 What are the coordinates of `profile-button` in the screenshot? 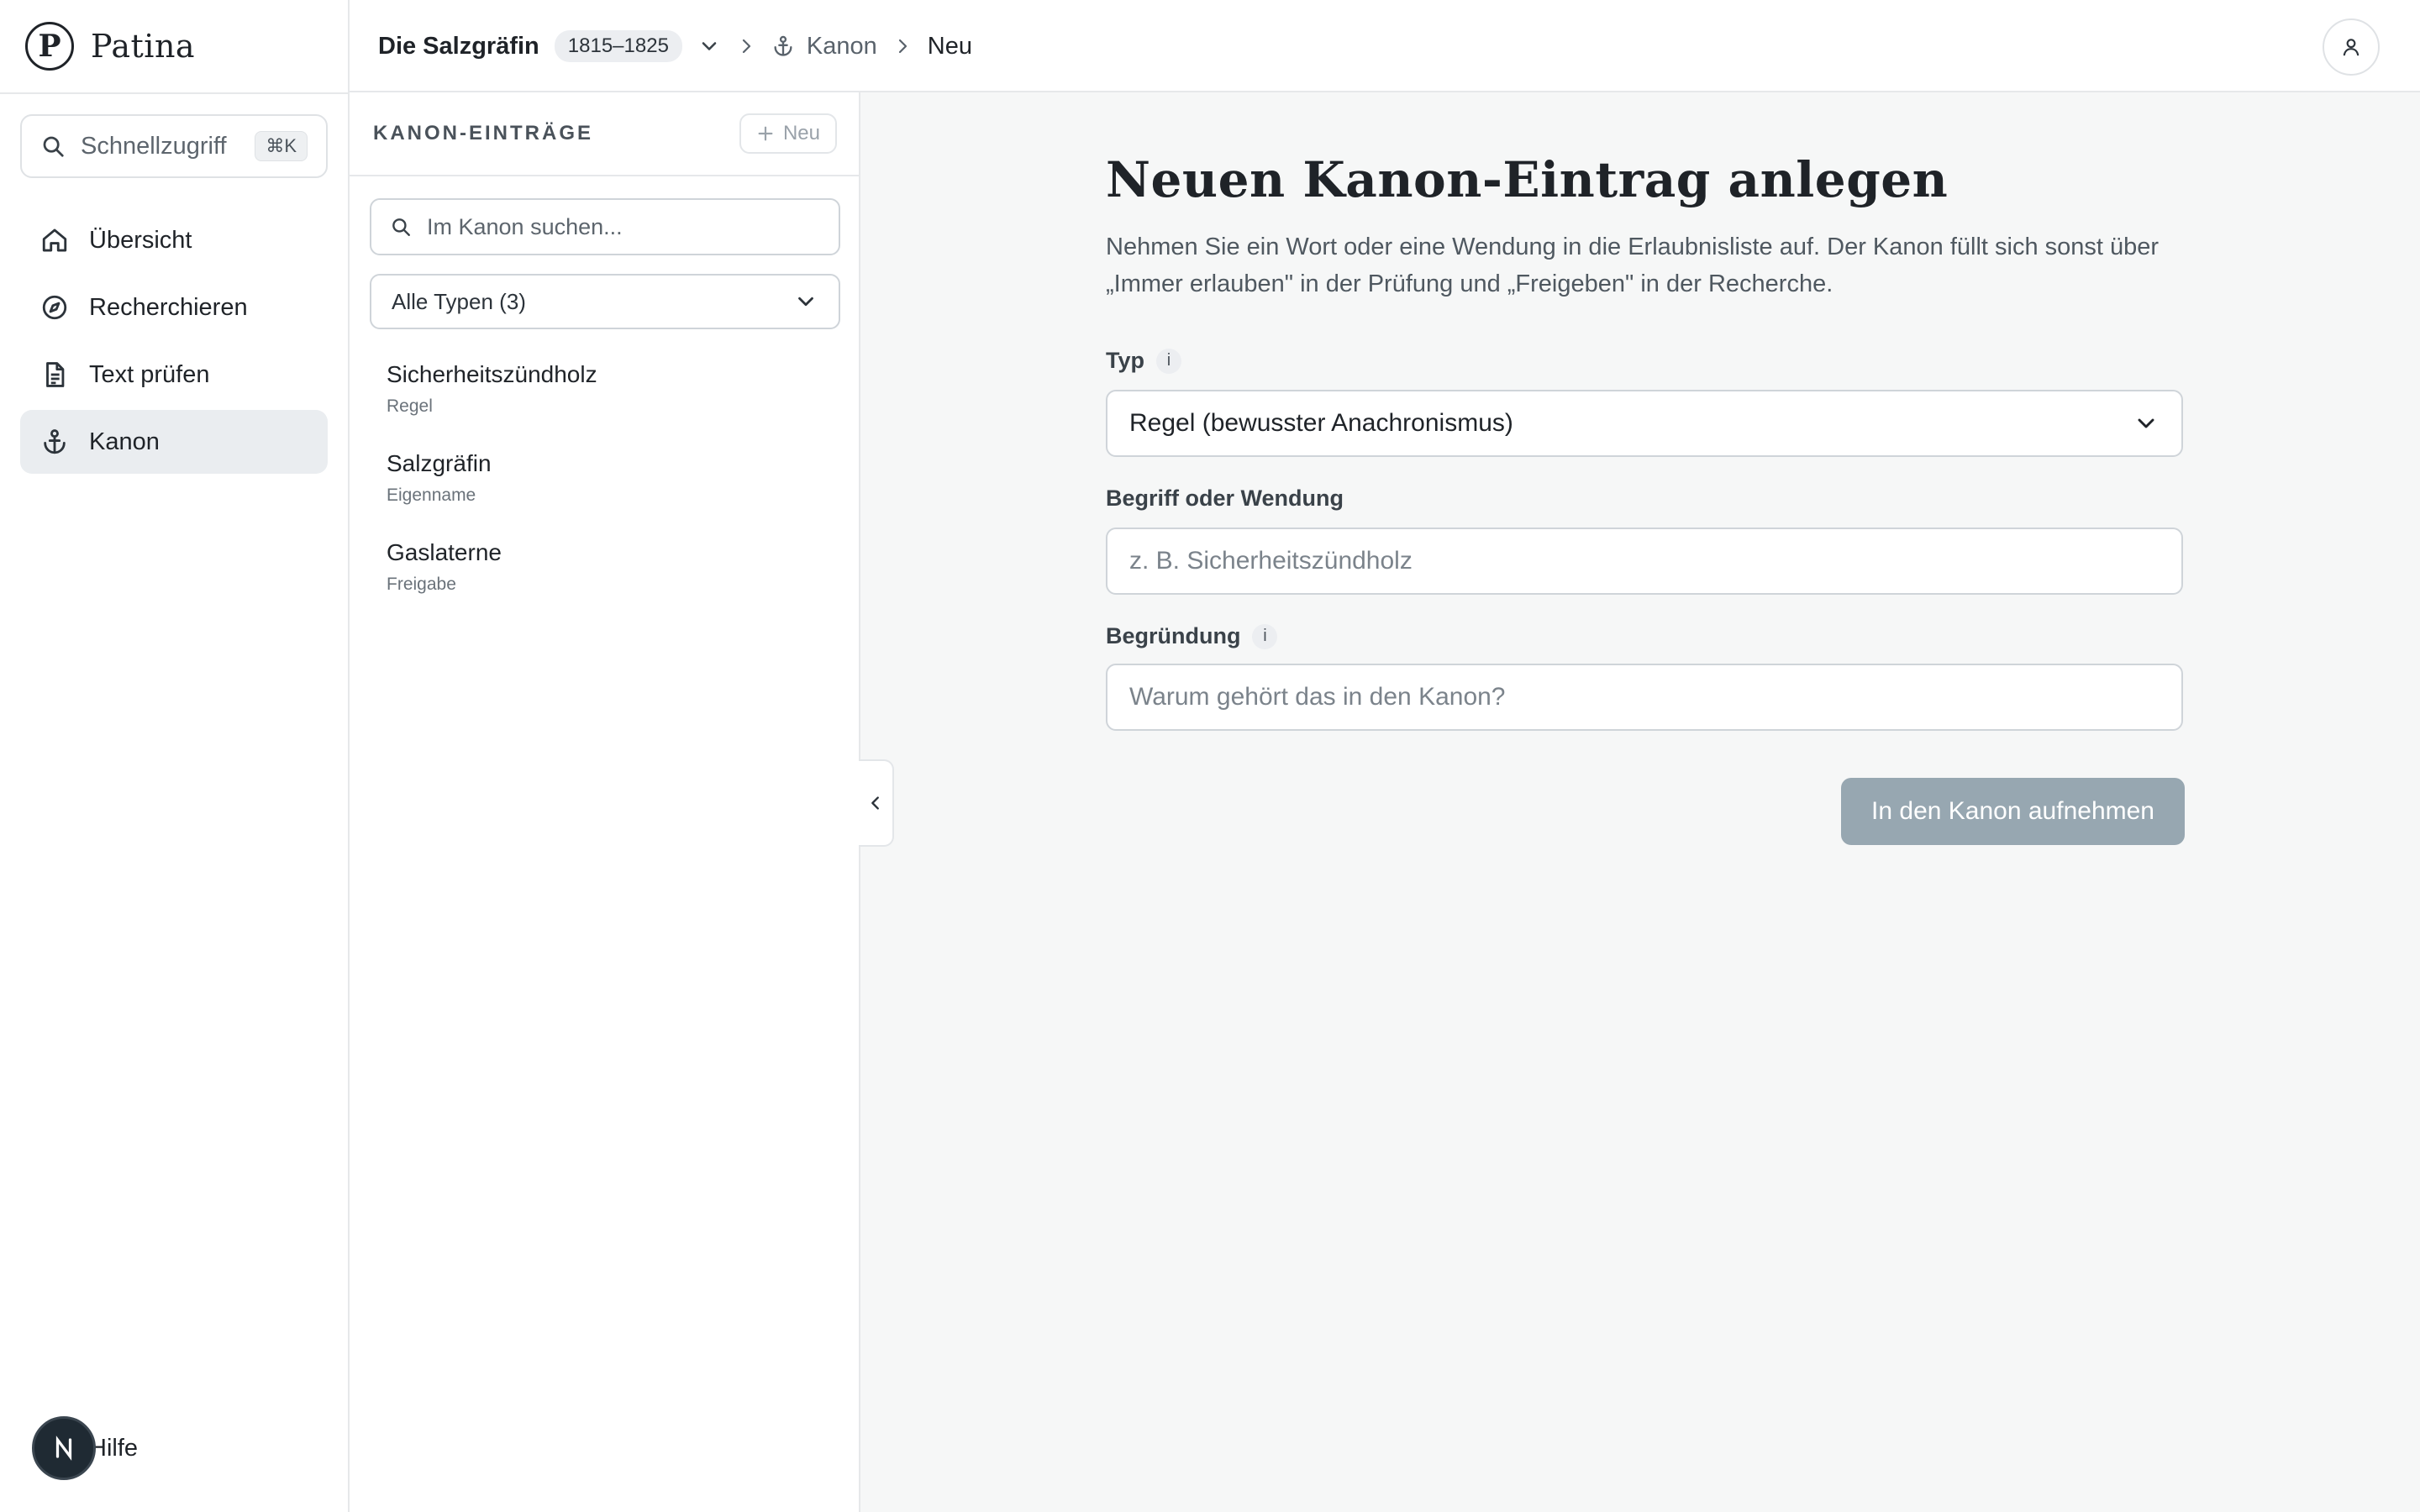 It's located at (2351, 47).